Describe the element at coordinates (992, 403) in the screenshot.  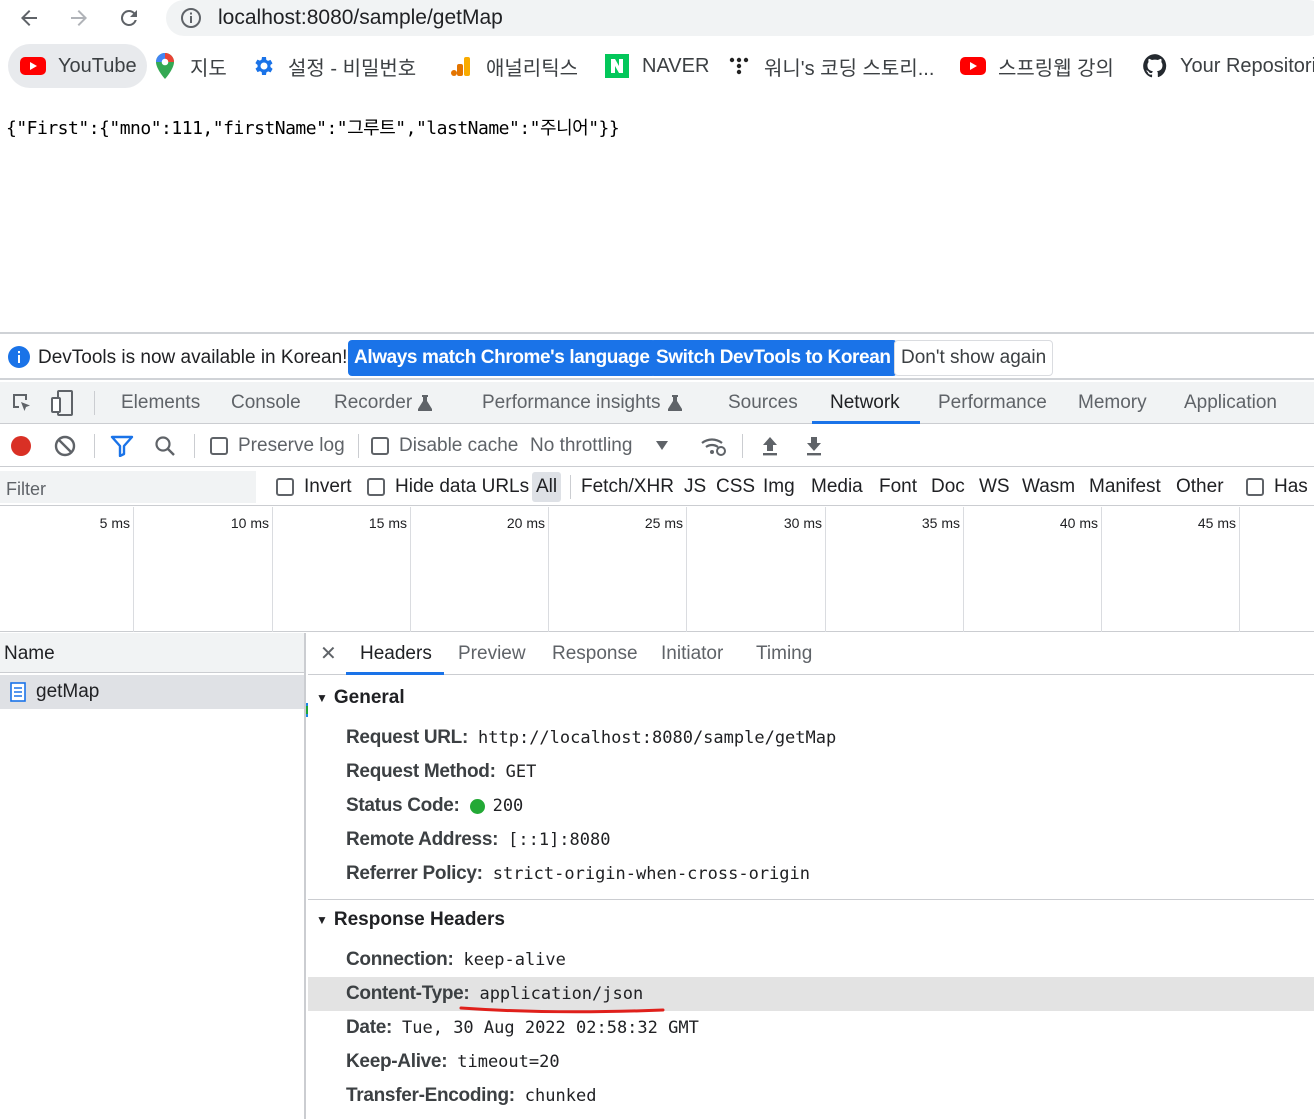
I see `tab-performance: Performance` at that location.